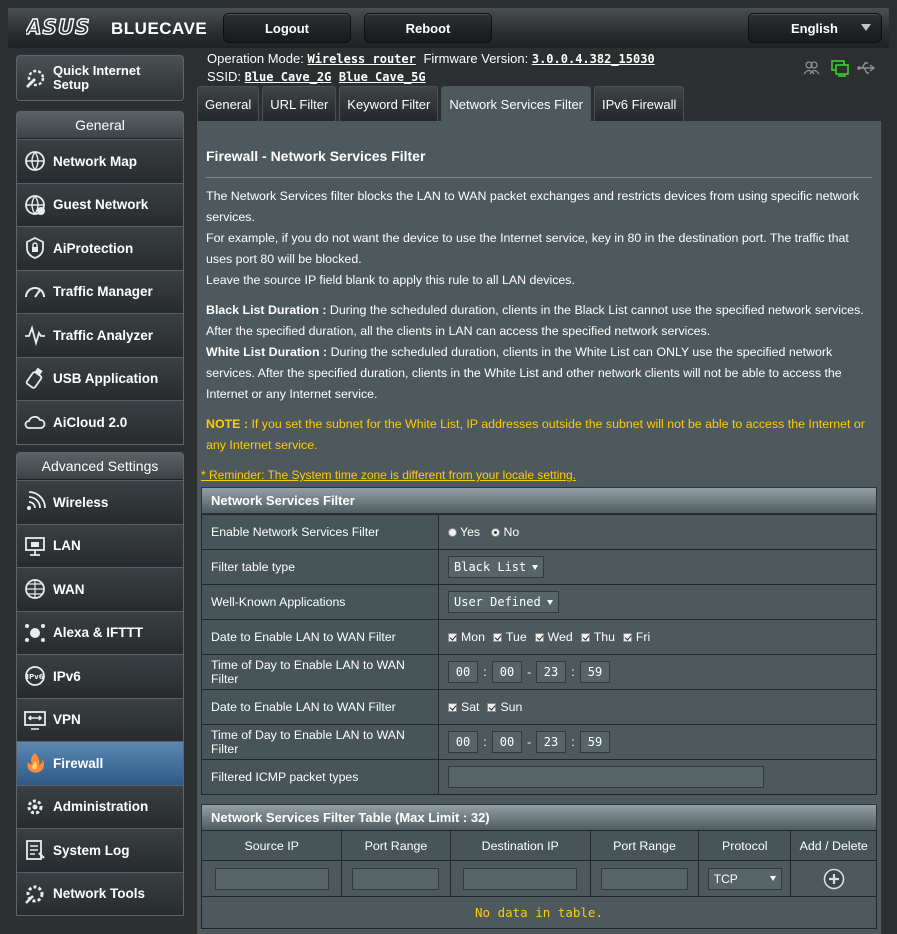 The height and width of the screenshot is (934, 897). I want to click on sidebar-item-wan: WAN, so click(100, 589).